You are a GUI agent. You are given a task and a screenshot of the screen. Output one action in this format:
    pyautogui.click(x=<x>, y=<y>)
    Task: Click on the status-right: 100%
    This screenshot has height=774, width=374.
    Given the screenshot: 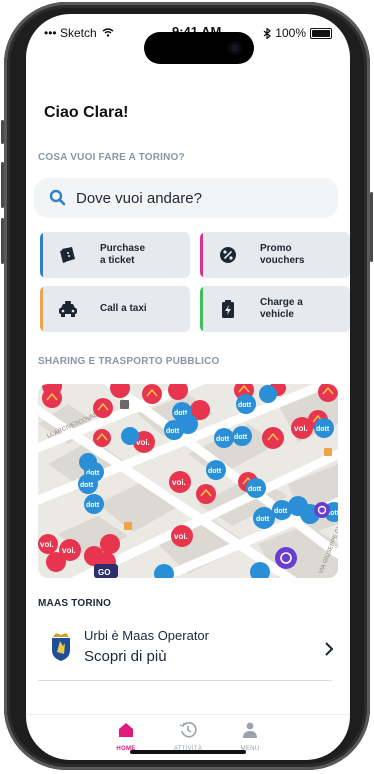 What is the action you would take?
    pyautogui.click(x=297, y=33)
    